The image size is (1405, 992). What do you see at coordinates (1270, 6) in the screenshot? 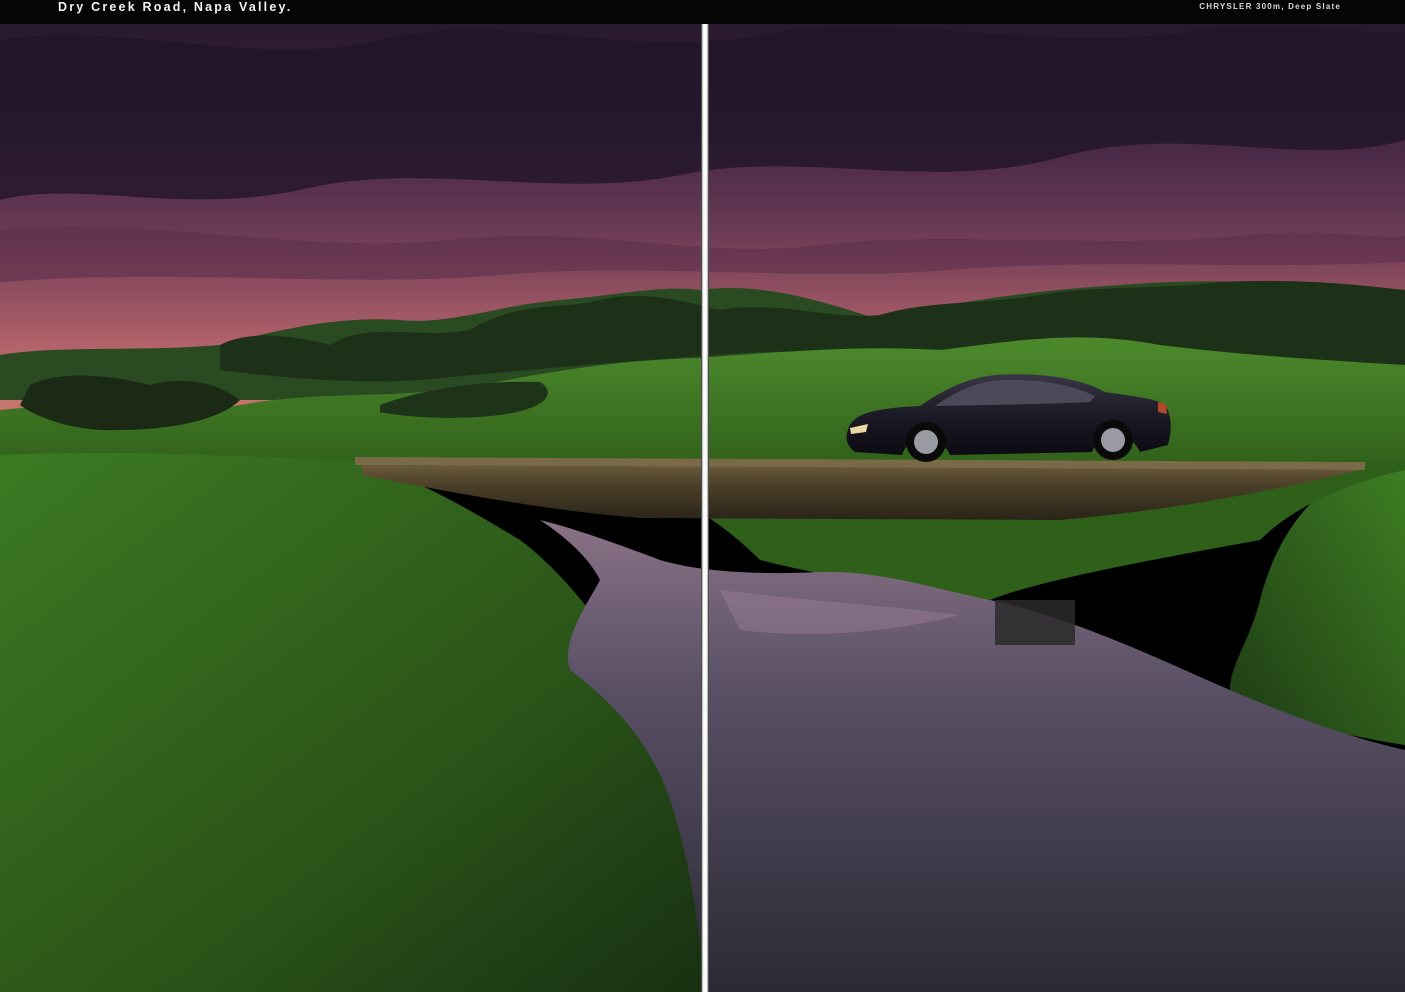
I see `vehicle-caption: CHRYSLER 300m, Deep Slate` at bounding box center [1270, 6].